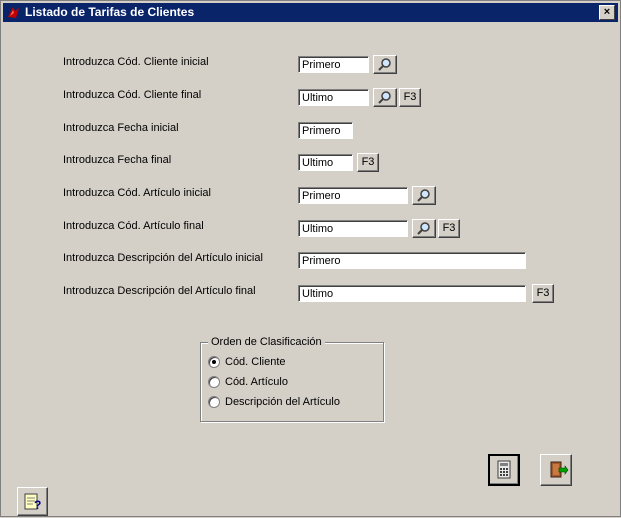 Image resolution: width=621 pixels, height=518 pixels. I want to click on descripcion-final-field: Ultimo, so click(412, 293).